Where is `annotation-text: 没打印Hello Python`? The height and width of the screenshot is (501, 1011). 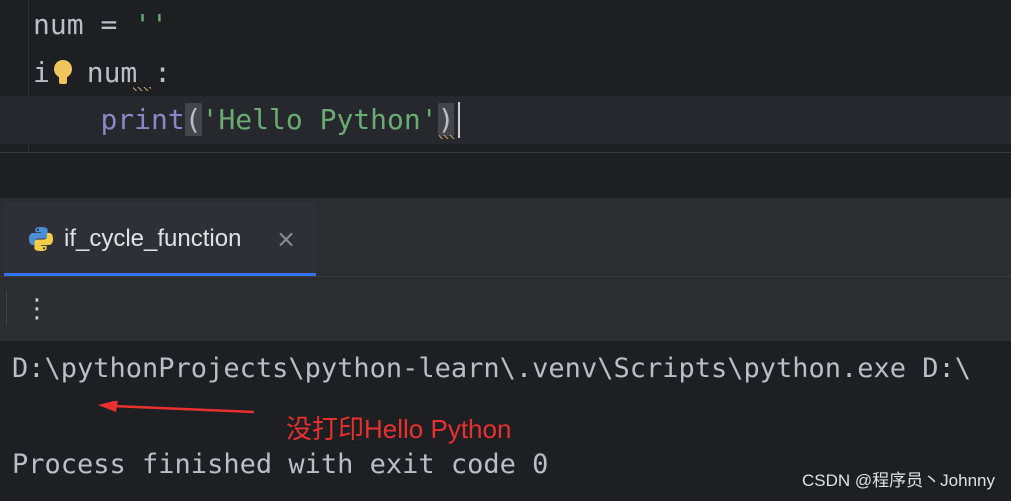
annotation-text: 没打印Hello Python is located at coordinates (399, 429).